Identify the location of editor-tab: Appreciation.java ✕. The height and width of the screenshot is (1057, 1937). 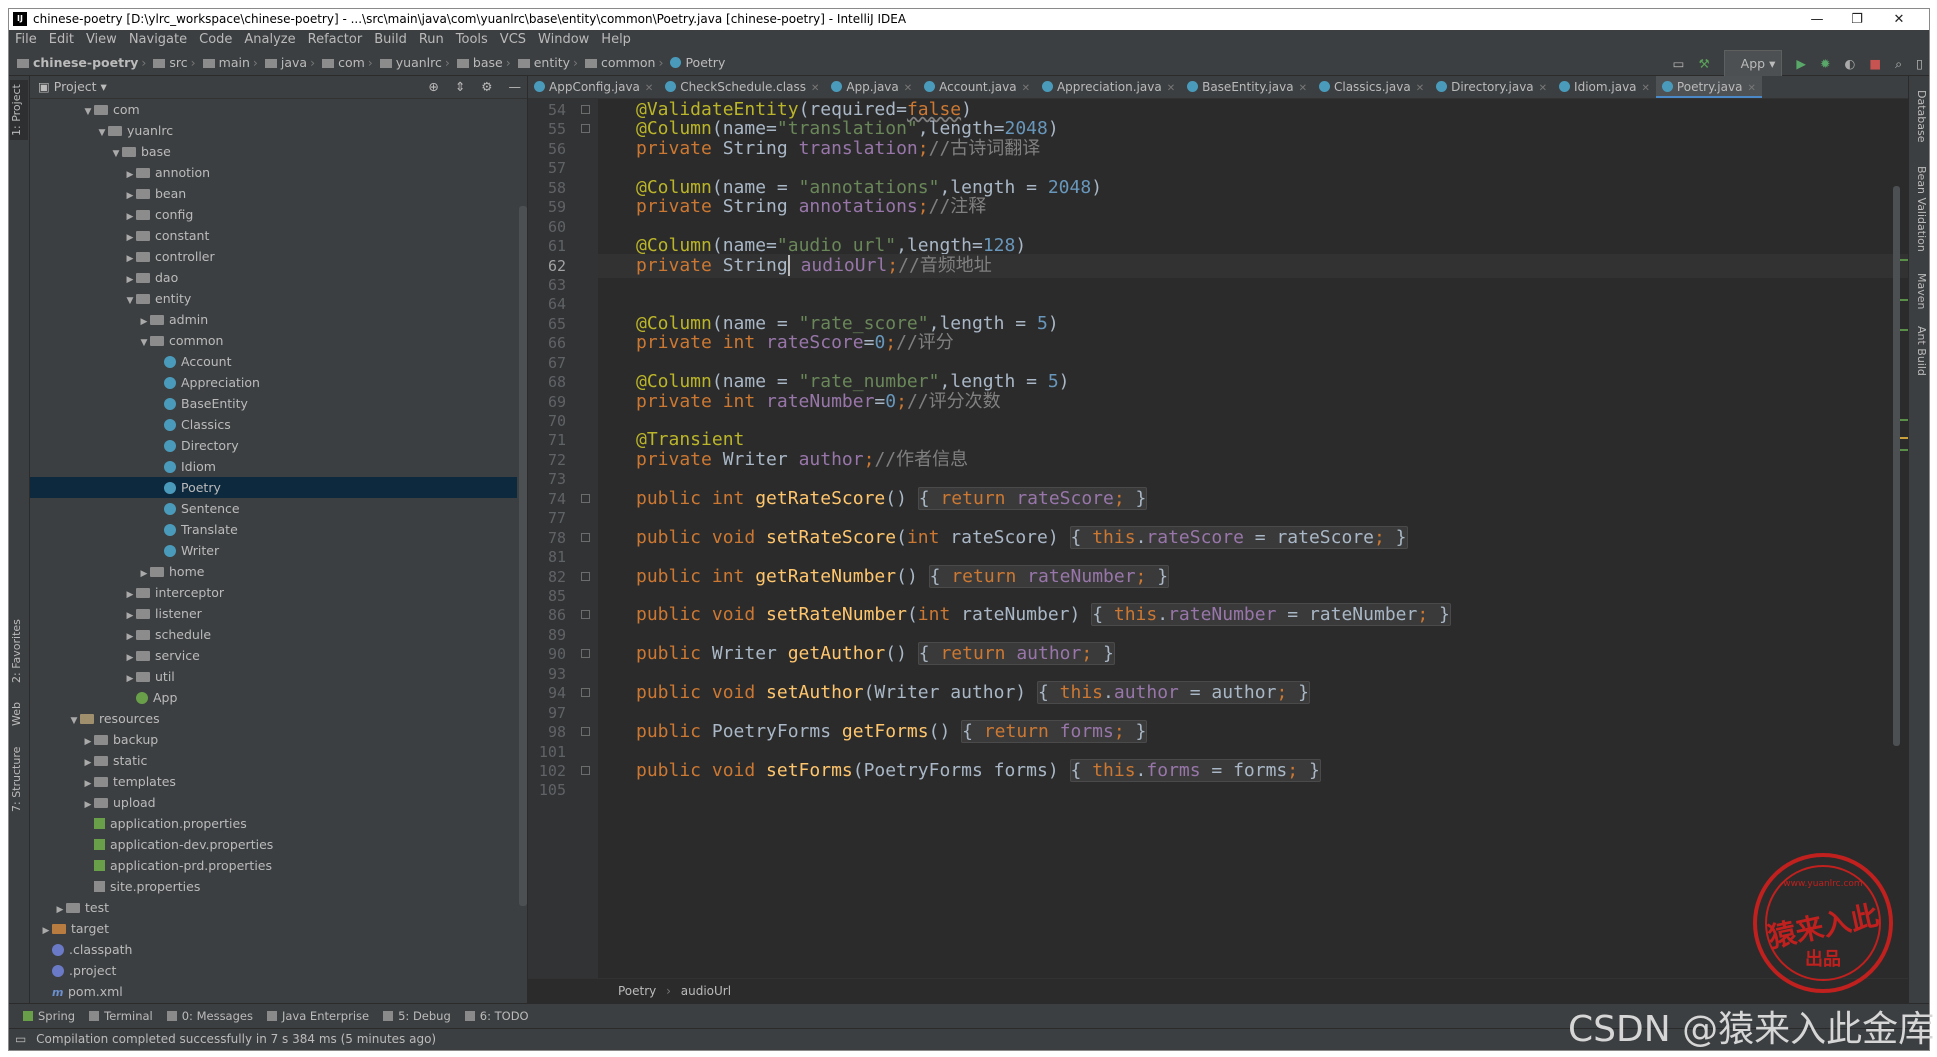
(1108, 87).